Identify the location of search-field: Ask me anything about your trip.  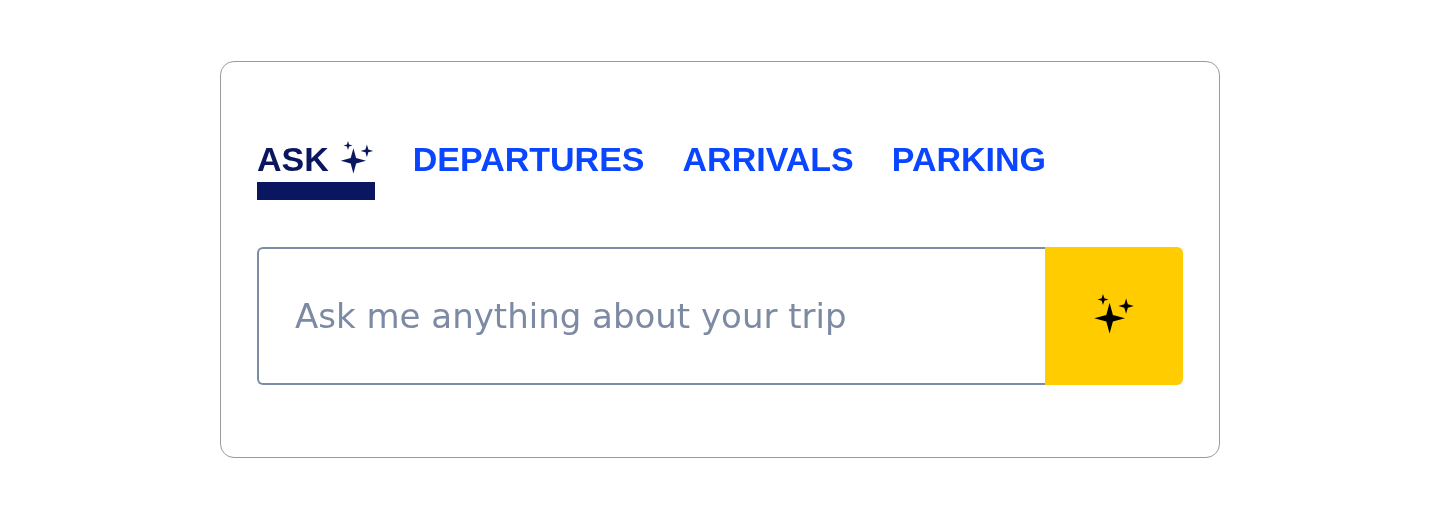
(651, 316).